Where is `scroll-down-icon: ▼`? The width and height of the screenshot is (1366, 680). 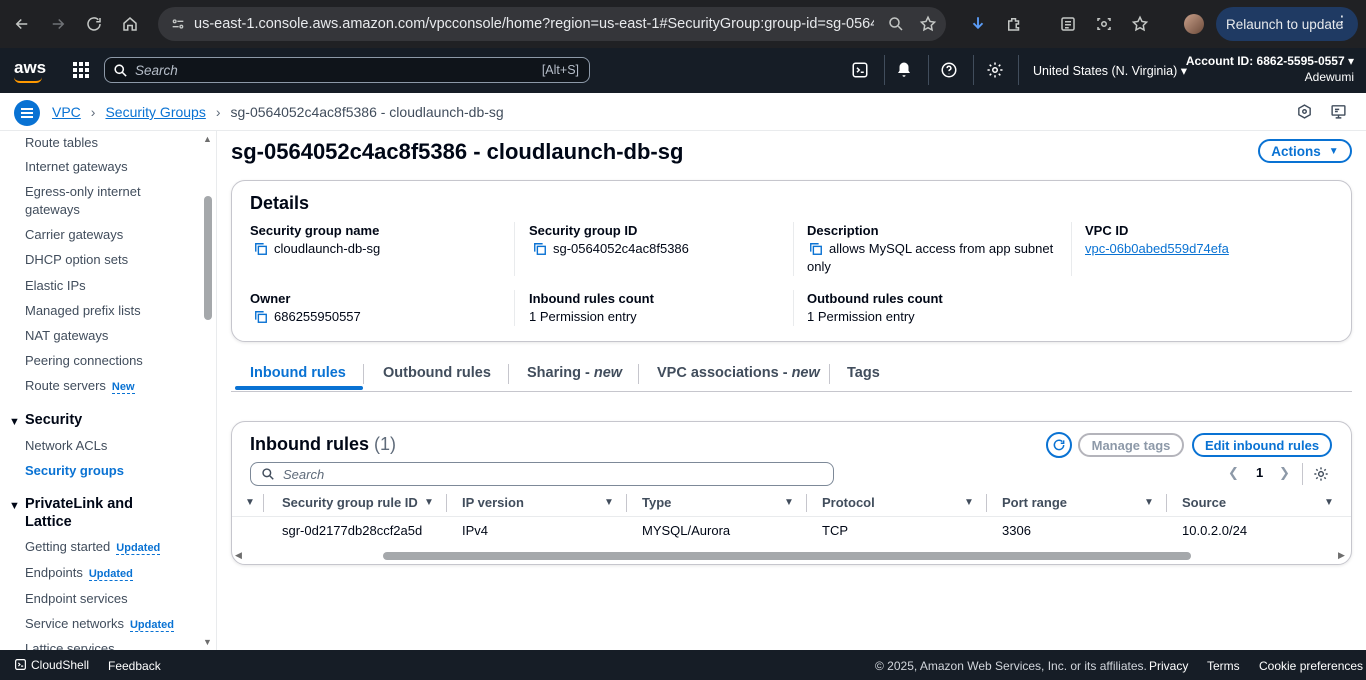 scroll-down-icon: ▼ is located at coordinates (207, 642).